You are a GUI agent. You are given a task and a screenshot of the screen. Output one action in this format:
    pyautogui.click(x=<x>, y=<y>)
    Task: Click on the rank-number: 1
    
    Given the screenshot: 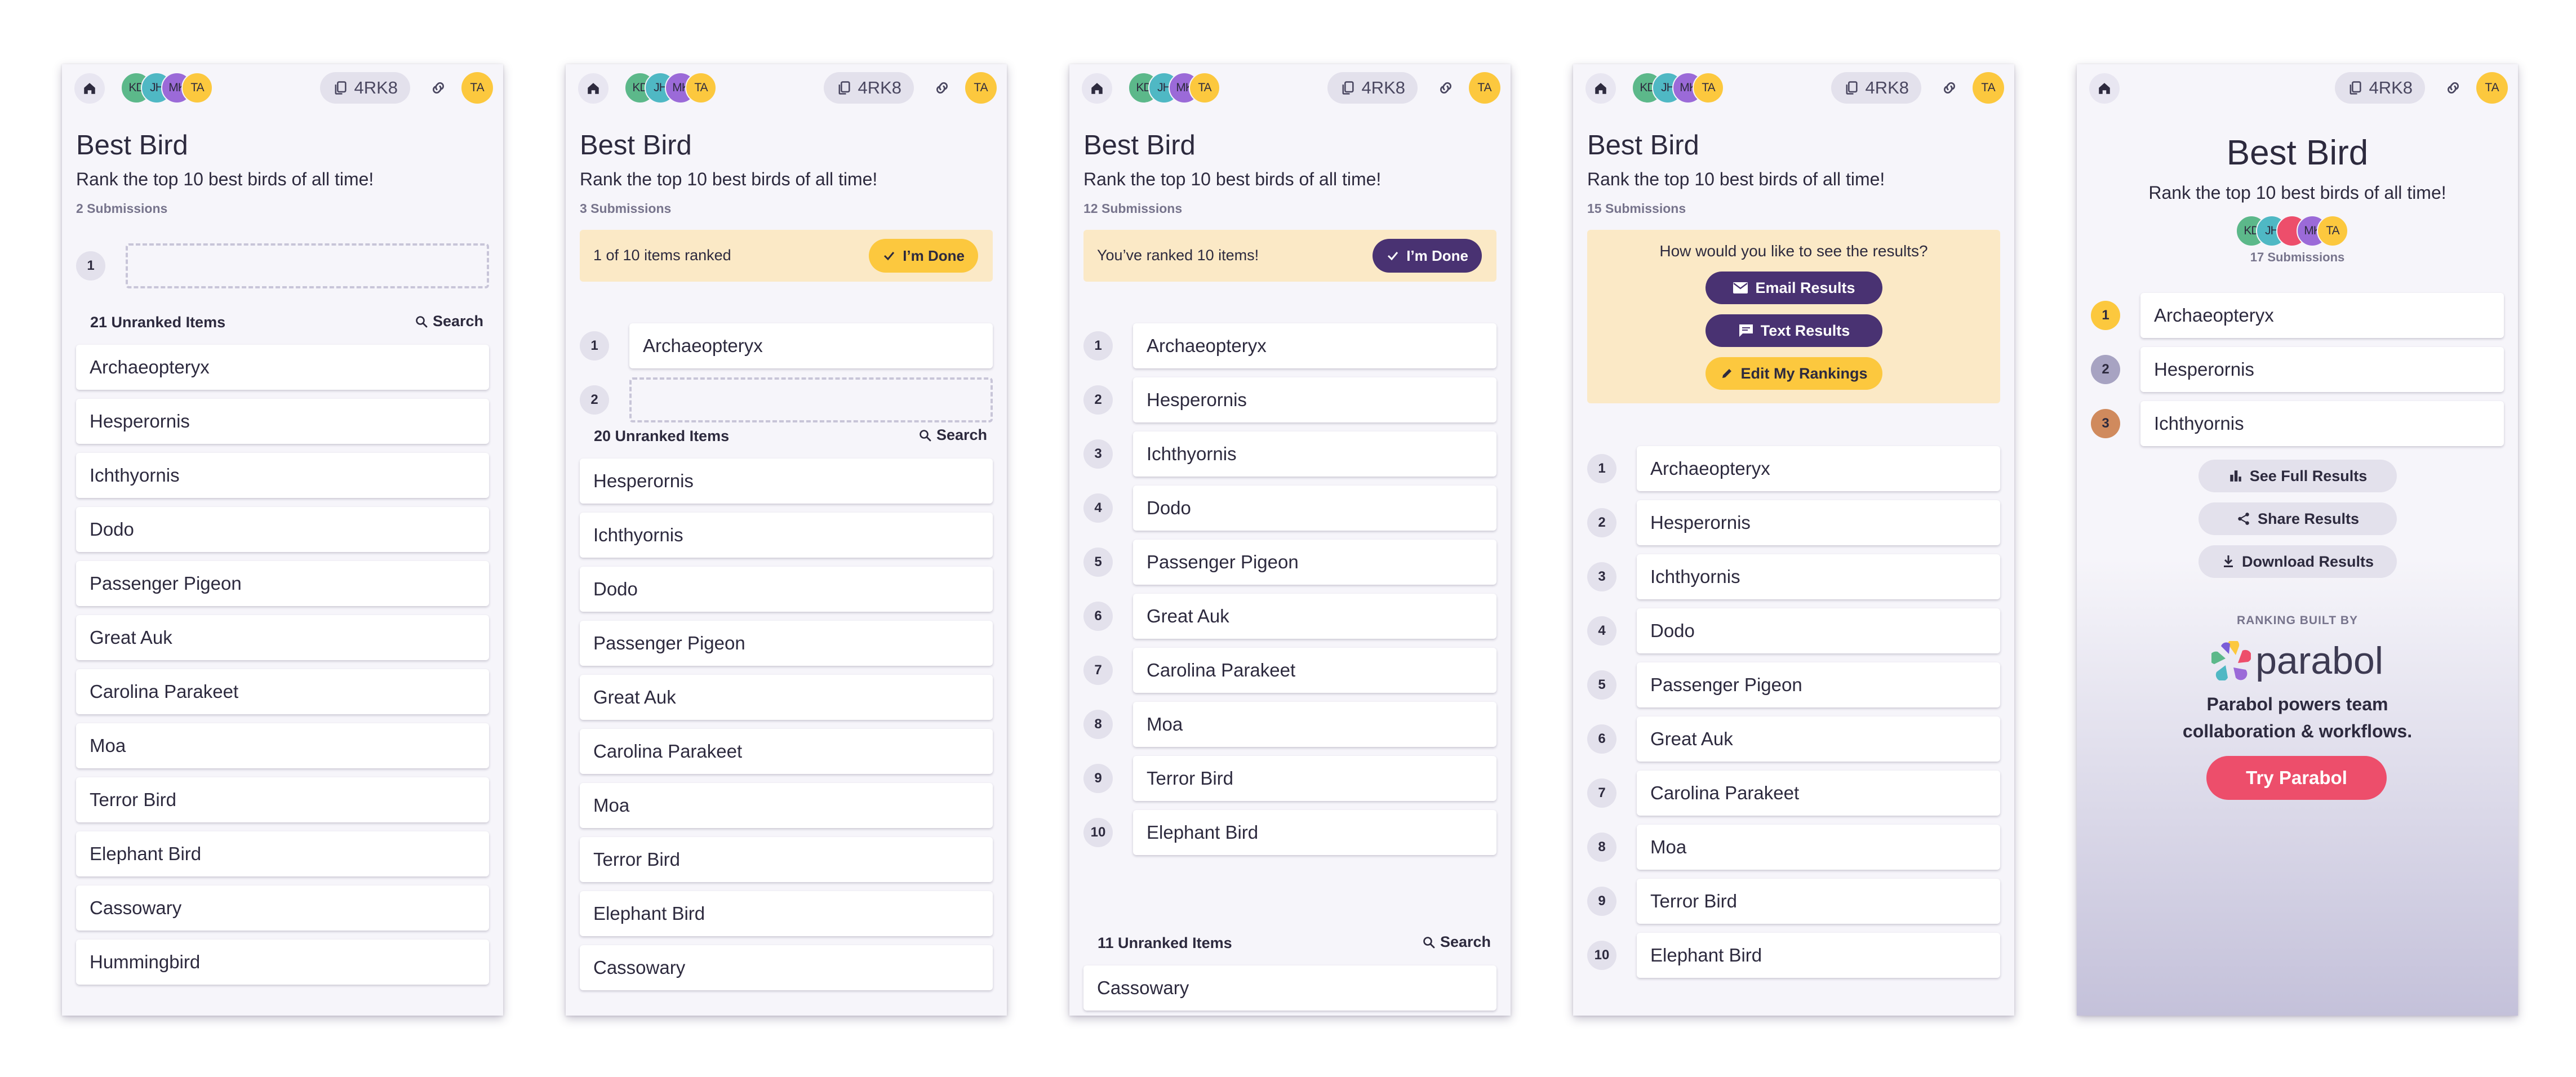 What is the action you would take?
    pyautogui.click(x=594, y=346)
    